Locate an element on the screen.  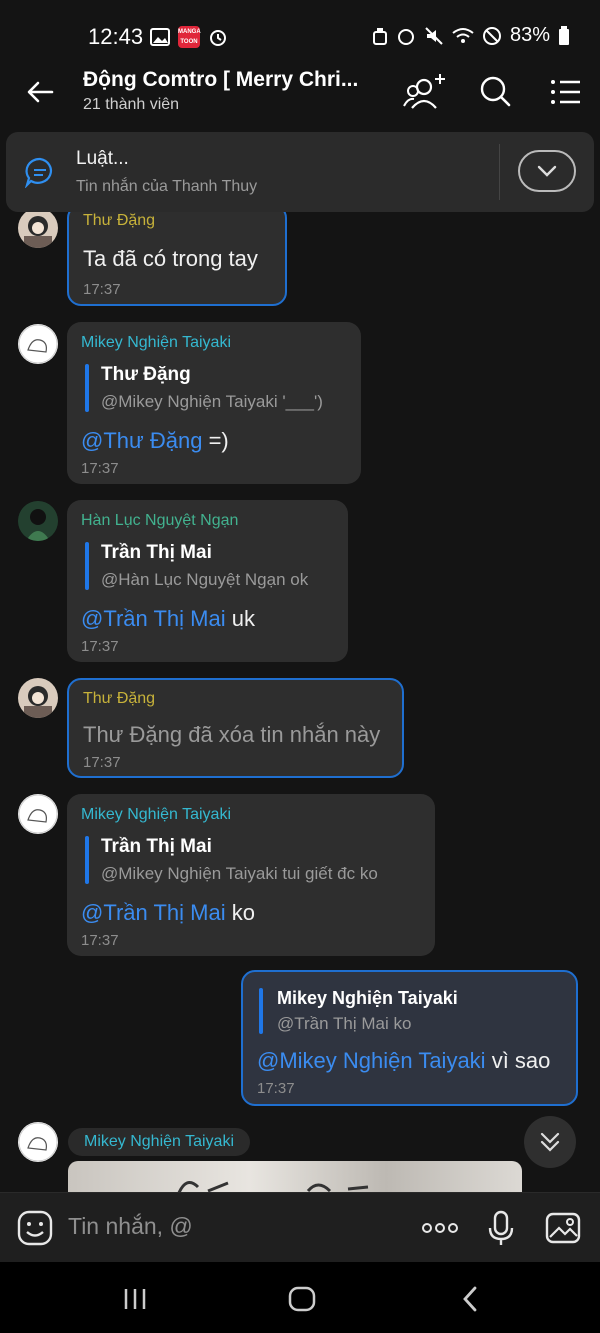
battery-level: 83% is located at coordinates (529, 35).